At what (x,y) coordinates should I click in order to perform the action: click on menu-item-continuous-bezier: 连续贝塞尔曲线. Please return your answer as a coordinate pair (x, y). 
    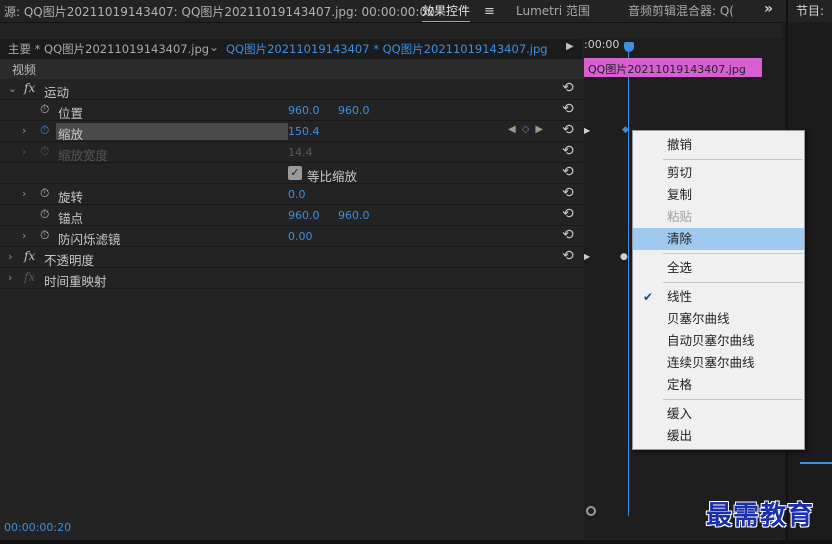
    Looking at the image, I should click on (718, 363).